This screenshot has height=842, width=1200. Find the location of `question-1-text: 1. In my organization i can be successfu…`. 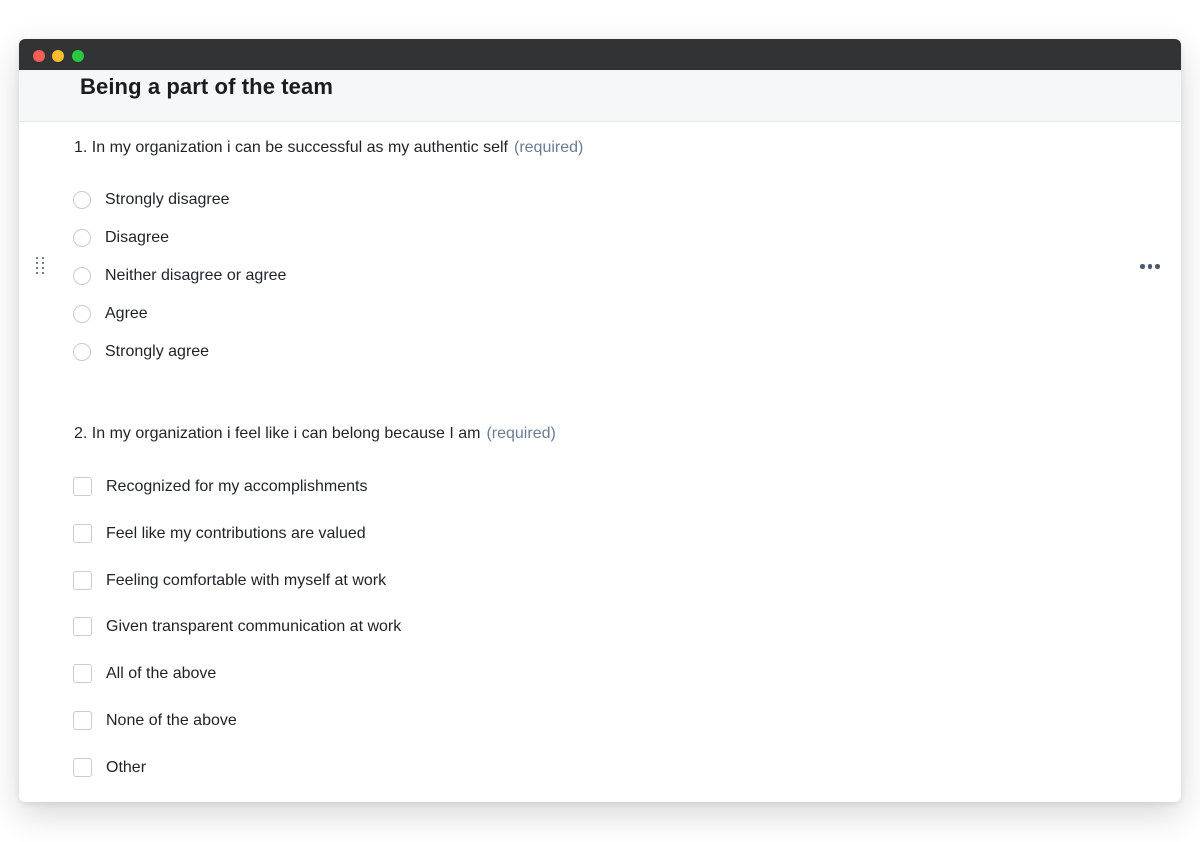

question-1-text: 1. In my organization i can be successfu… is located at coordinates (291, 147).